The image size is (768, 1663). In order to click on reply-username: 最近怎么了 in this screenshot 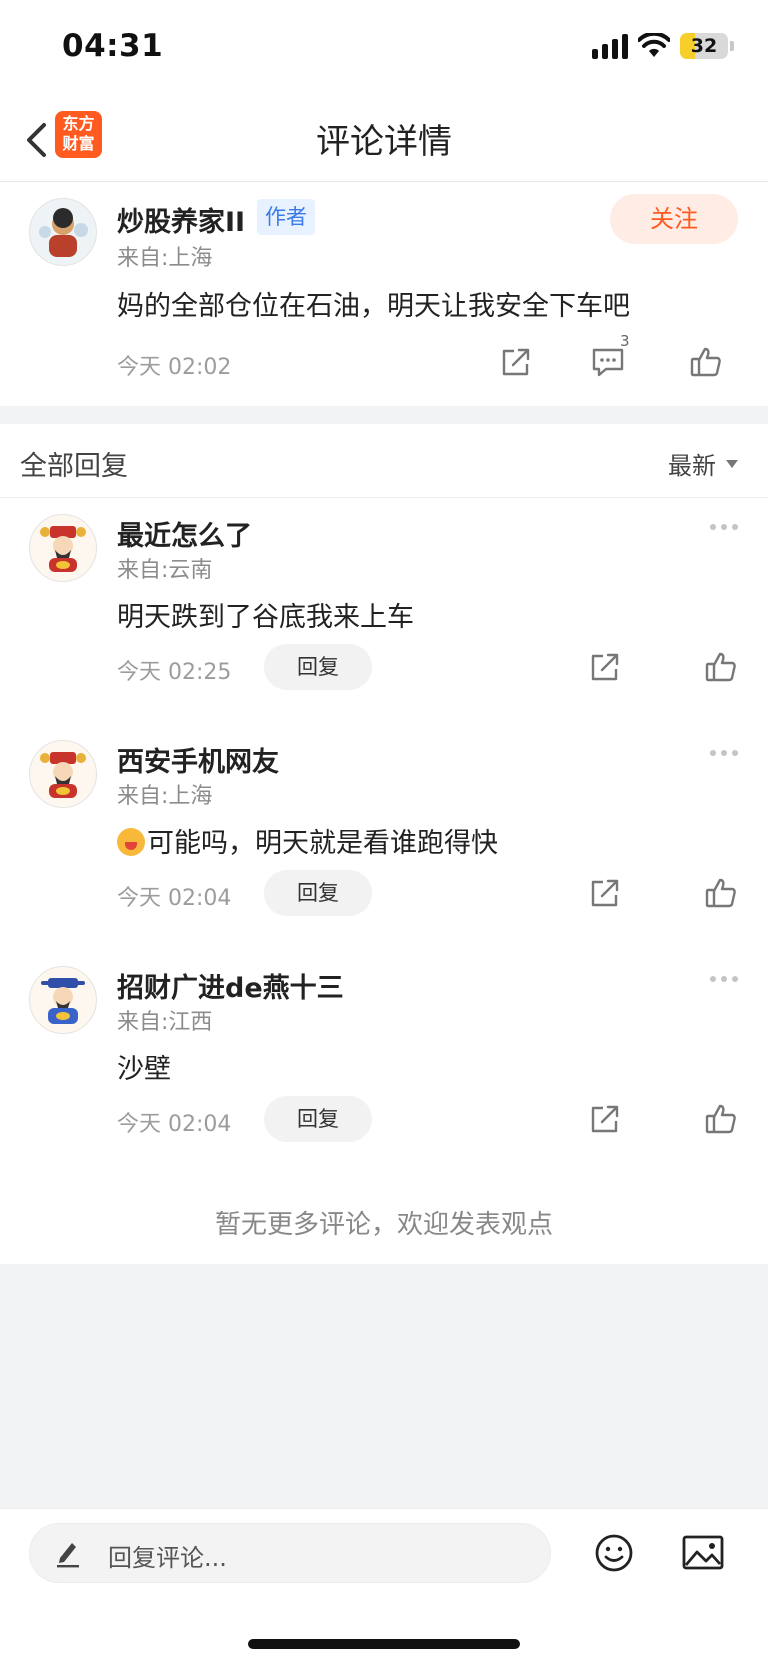, I will do `click(184, 533)`.